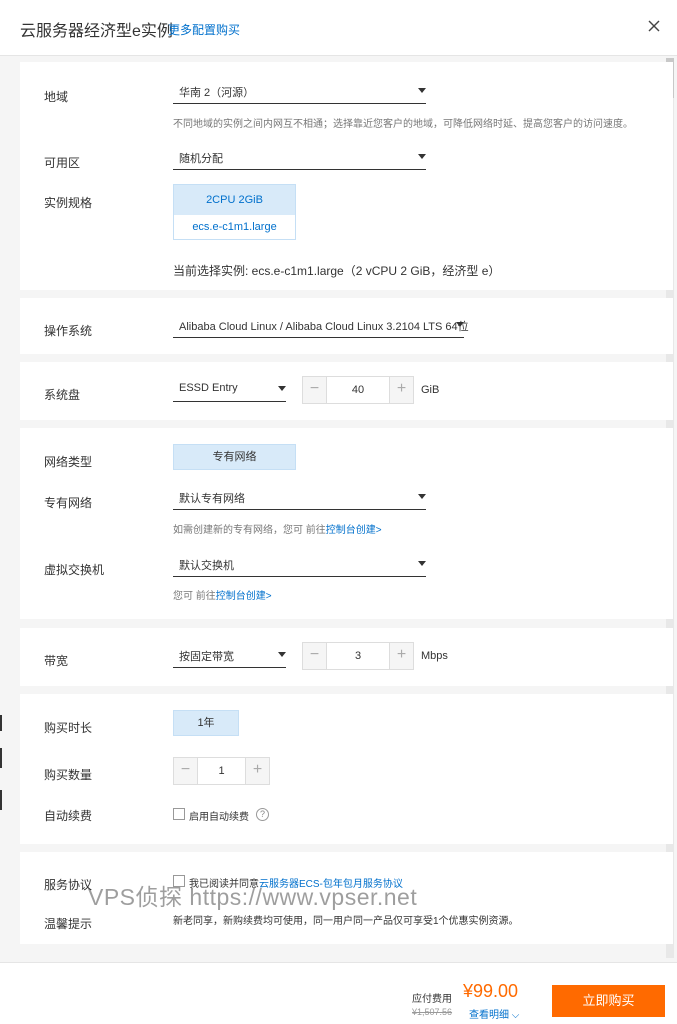 Image resolution: width=677 pixels, height=1024 pixels. What do you see at coordinates (299, 497) in the screenshot?
I see `vpc-select: 默认专有网络` at bounding box center [299, 497].